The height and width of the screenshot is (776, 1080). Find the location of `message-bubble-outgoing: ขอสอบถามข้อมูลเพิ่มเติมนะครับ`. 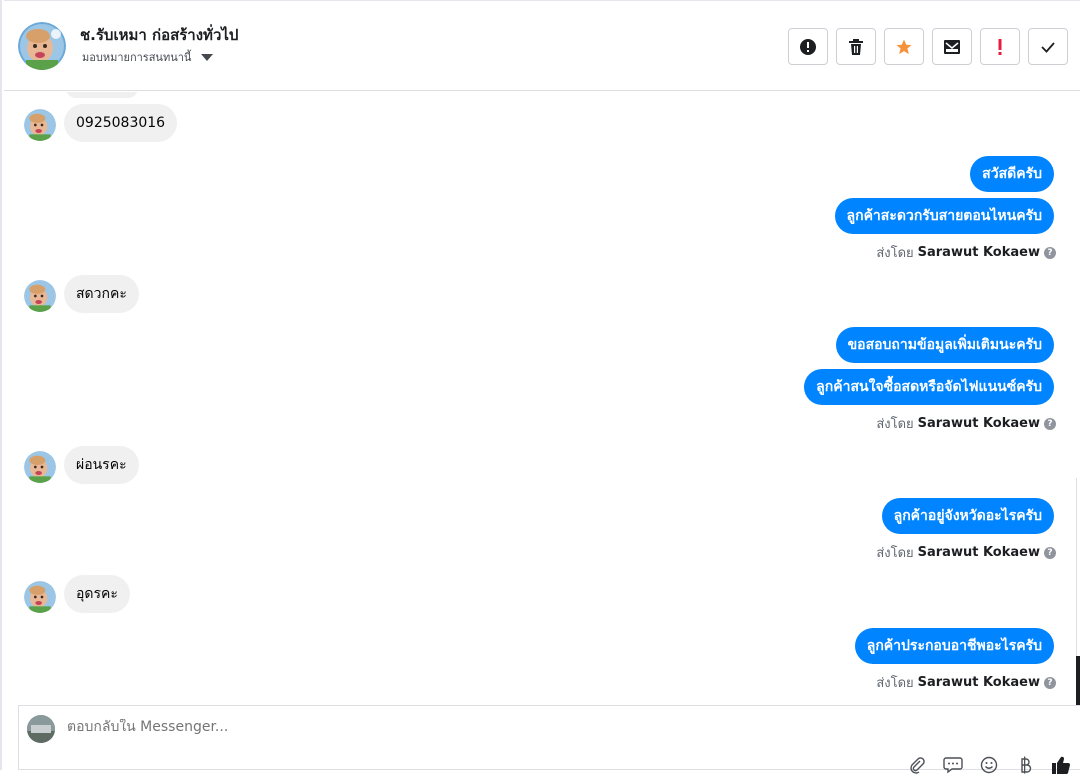

message-bubble-outgoing: ขอสอบถามข้อมูลเพิ่มเติมนะครับ is located at coordinates (944, 345).